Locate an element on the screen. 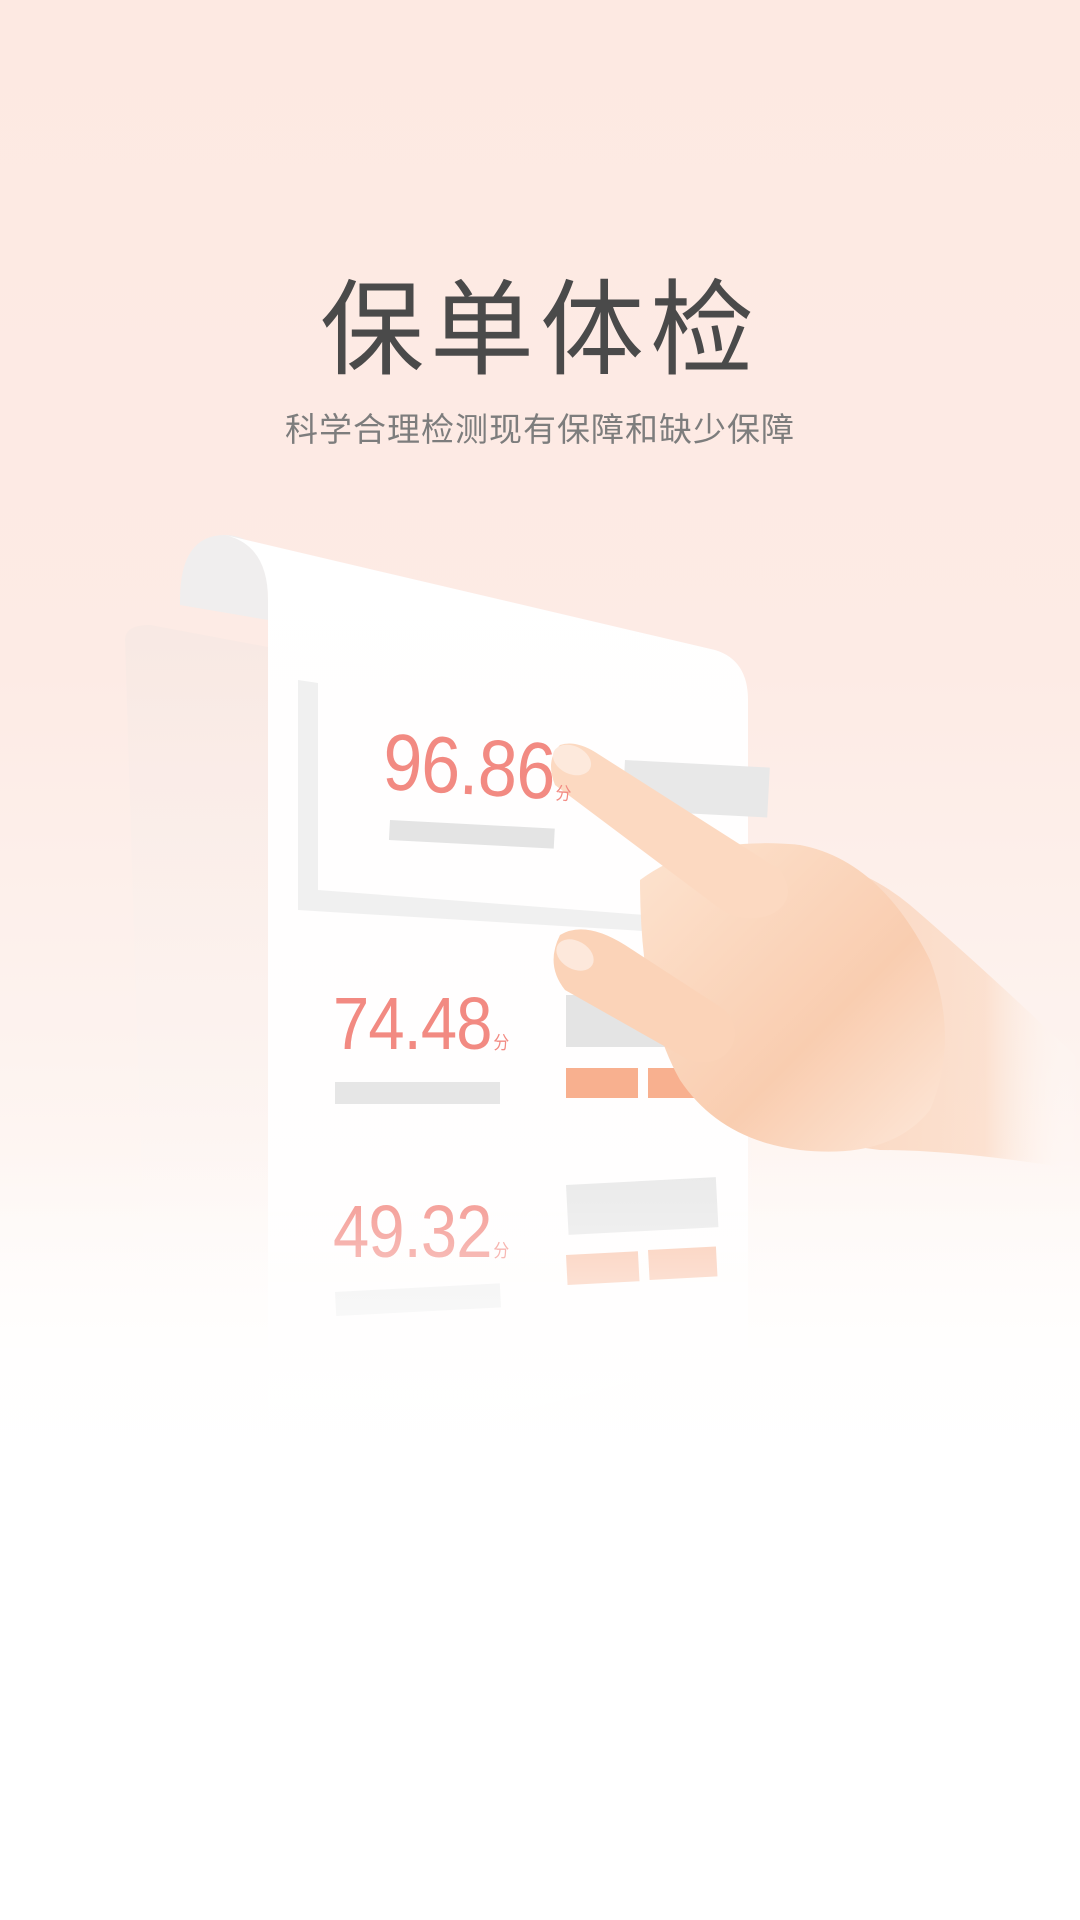  score-number: 96.86 is located at coordinates (469, 767).